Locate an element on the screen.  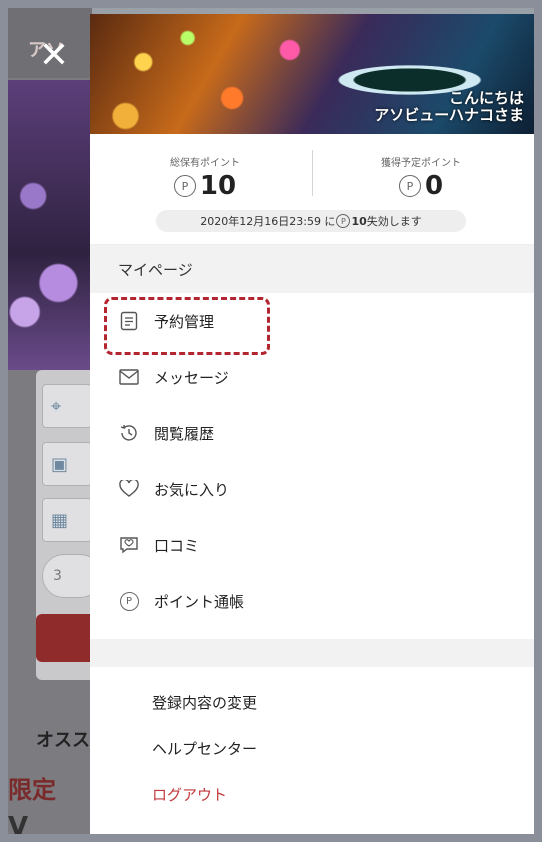
calendar-icon: ▦ is located at coordinates (67, 520).